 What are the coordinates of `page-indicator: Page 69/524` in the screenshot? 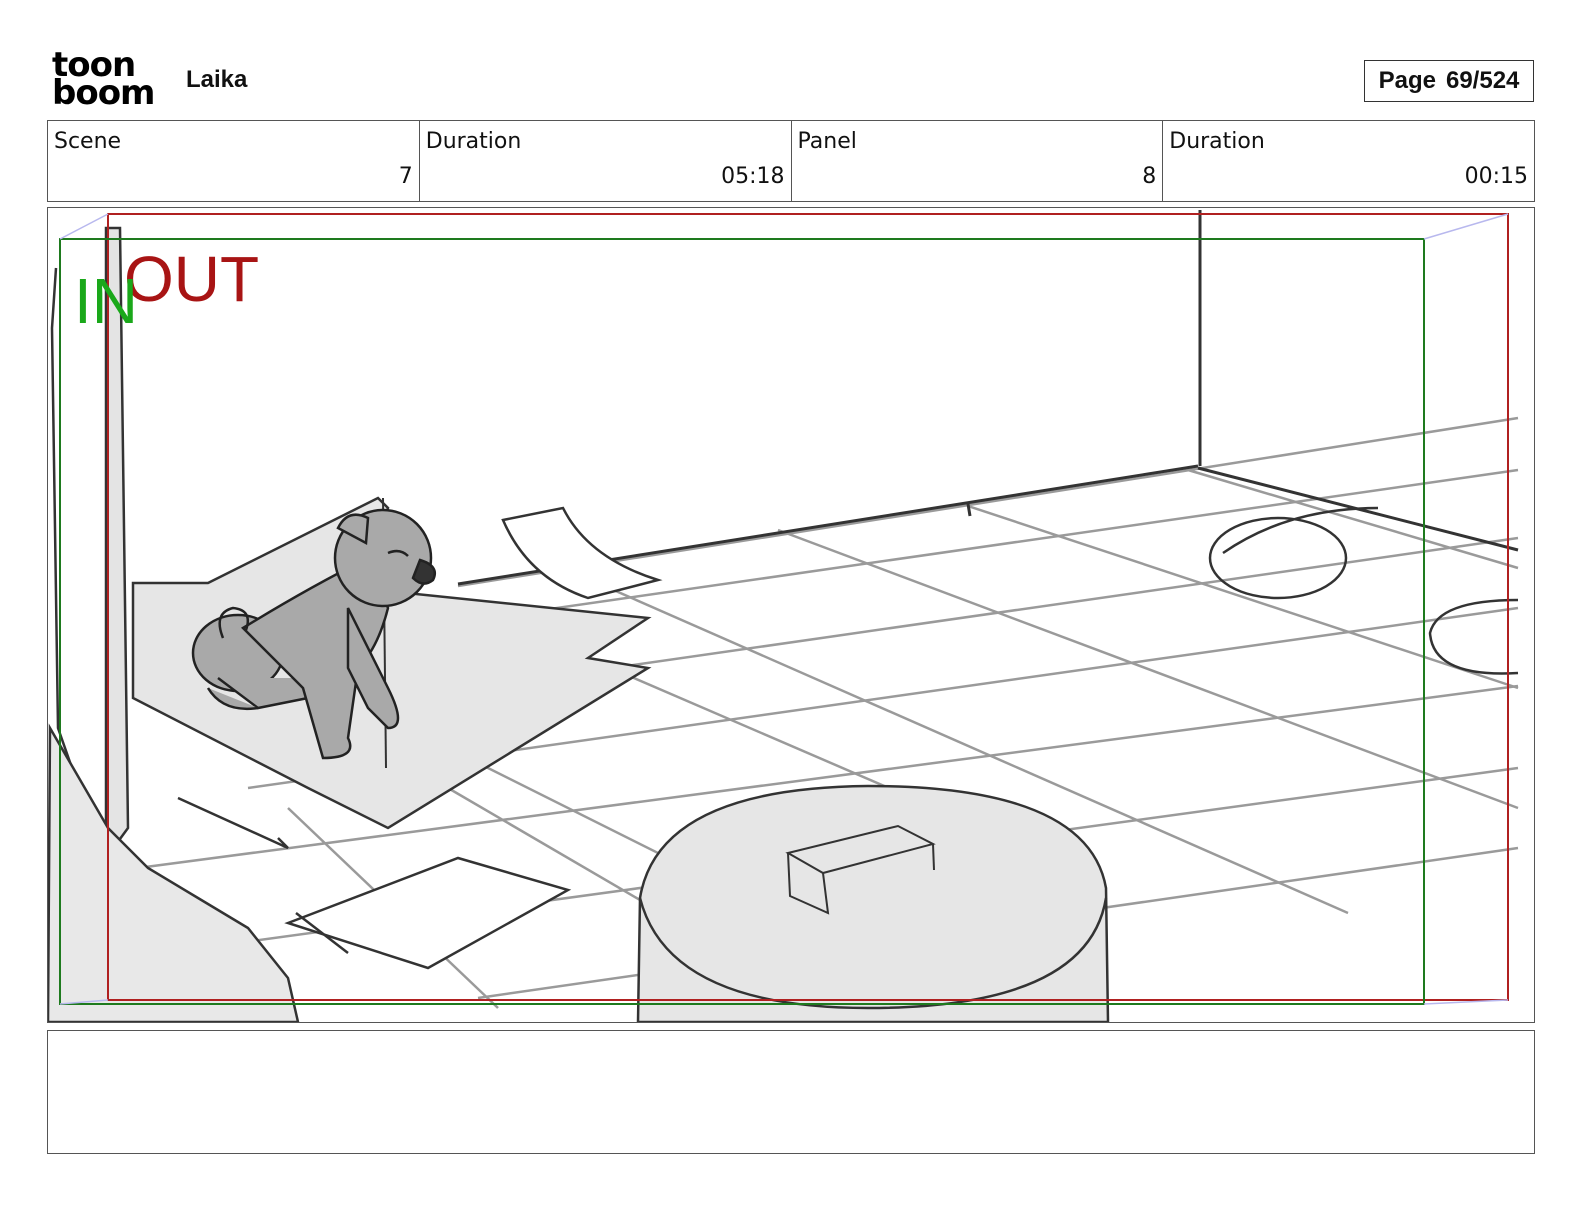 It's located at (1449, 81).